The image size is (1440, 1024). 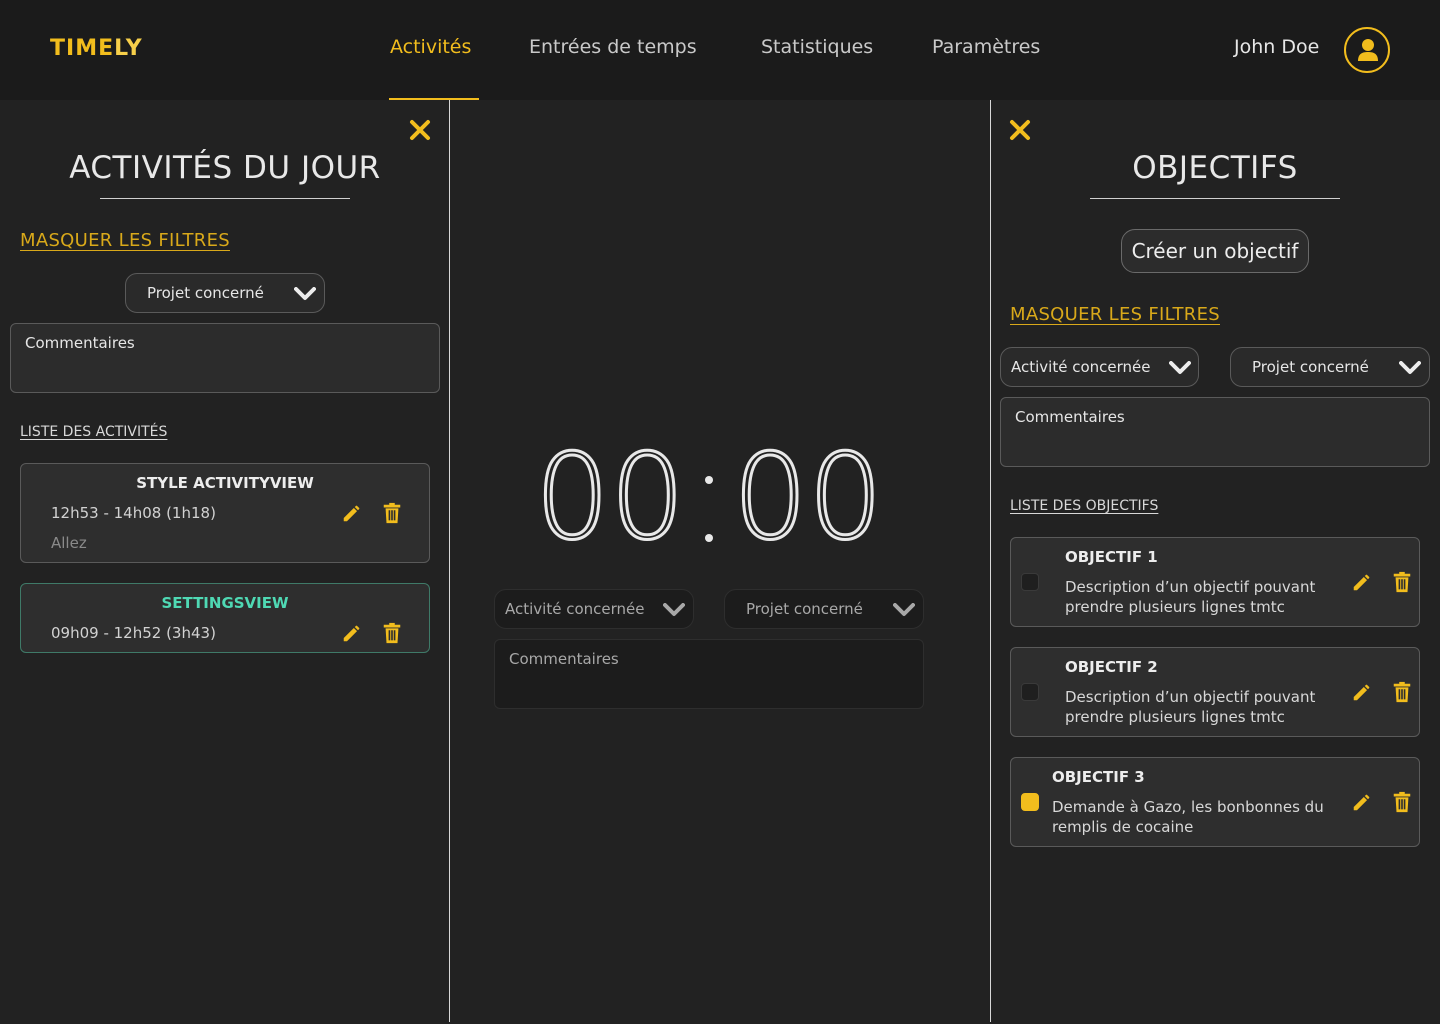 What do you see at coordinates (1084, 506) in the screenshot?
I see `objectives-list-title: LISTE DES OBJECTIFS` at bounding box center [1084, 506].